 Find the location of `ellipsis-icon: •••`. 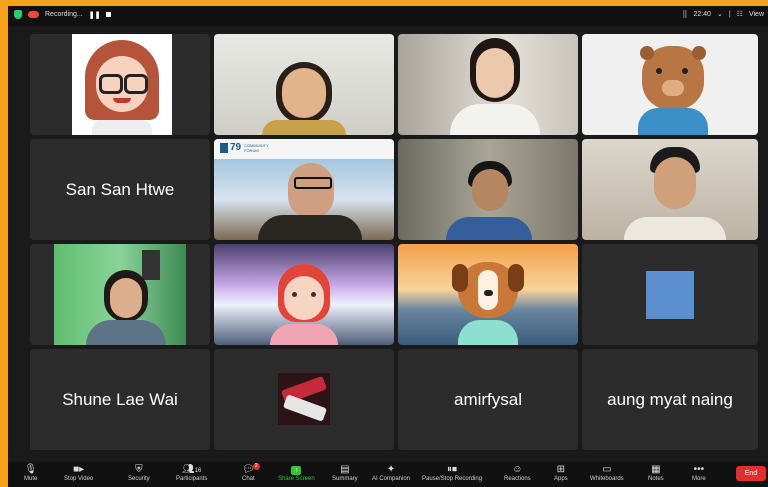

ellipsis-icon: ••• is located at coordinates (699, 469).